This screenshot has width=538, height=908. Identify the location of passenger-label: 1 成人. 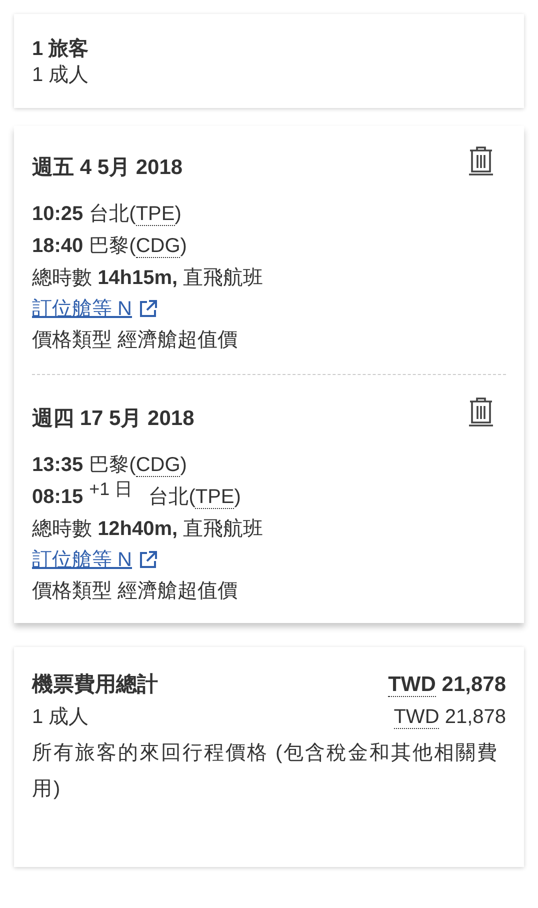
(60, 717).